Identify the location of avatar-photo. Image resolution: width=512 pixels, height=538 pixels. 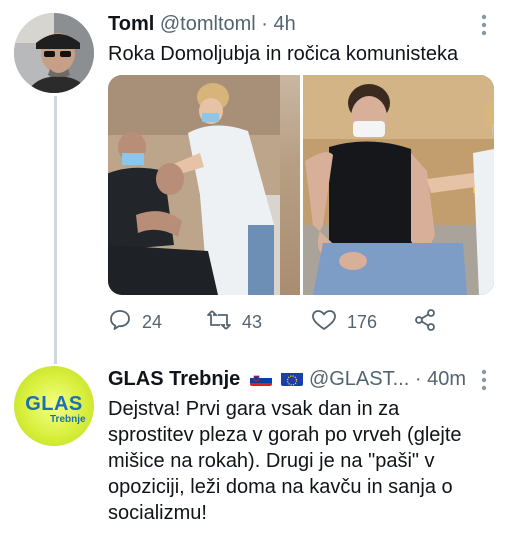
(54, 53).